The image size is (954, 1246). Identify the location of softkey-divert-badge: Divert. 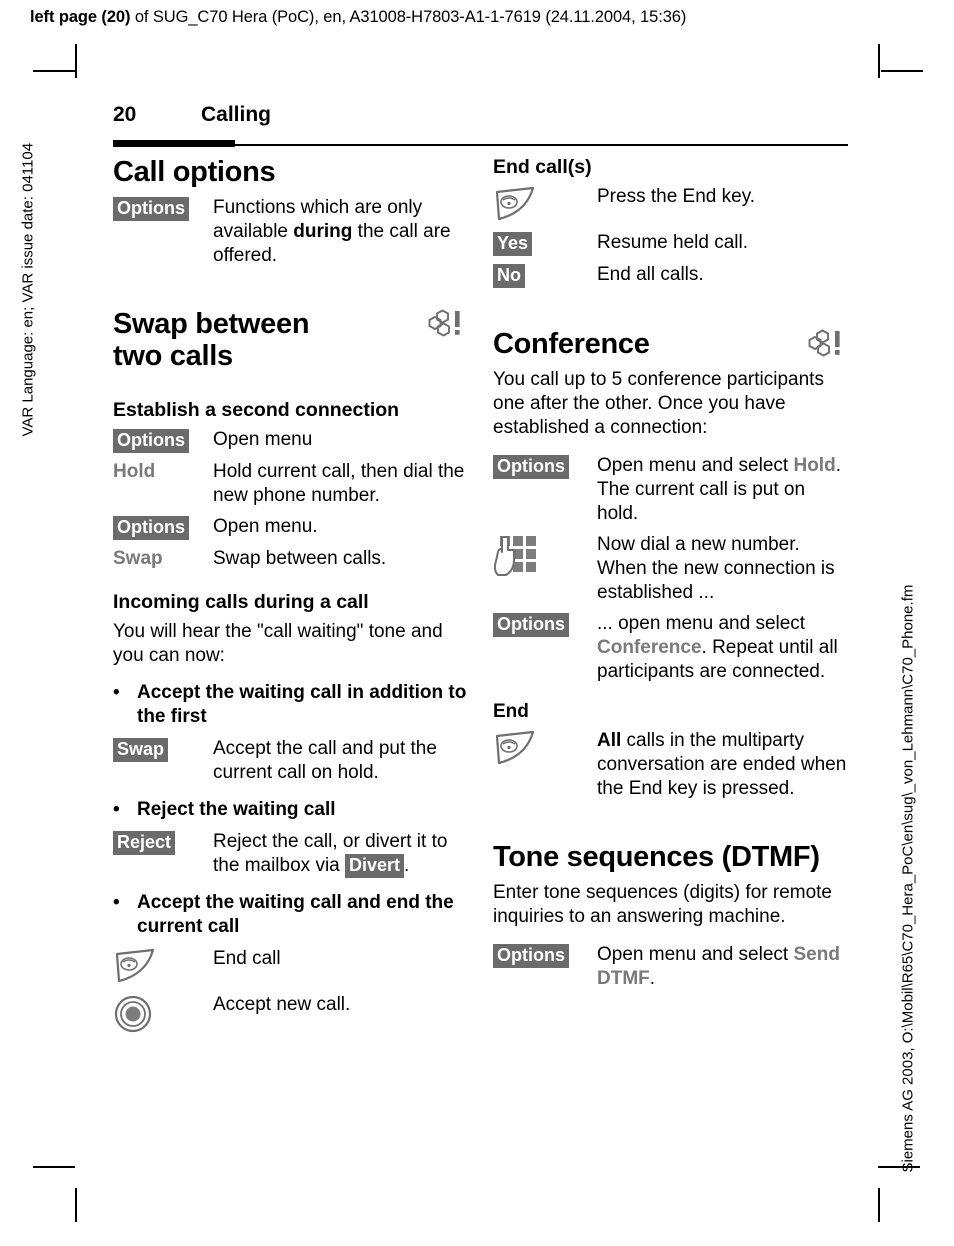
(375, 866).